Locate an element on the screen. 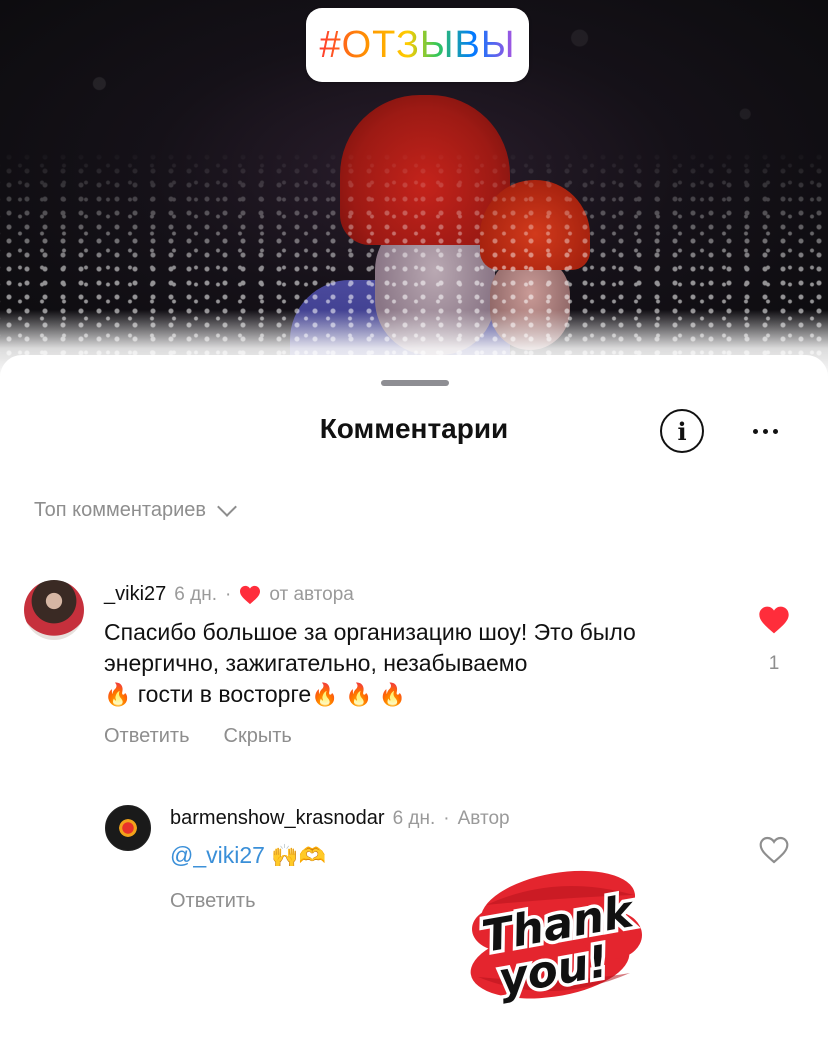 This screenshot has width=828, height=1038. reply-time: 6 дн. is located at coordinates (414, 818).